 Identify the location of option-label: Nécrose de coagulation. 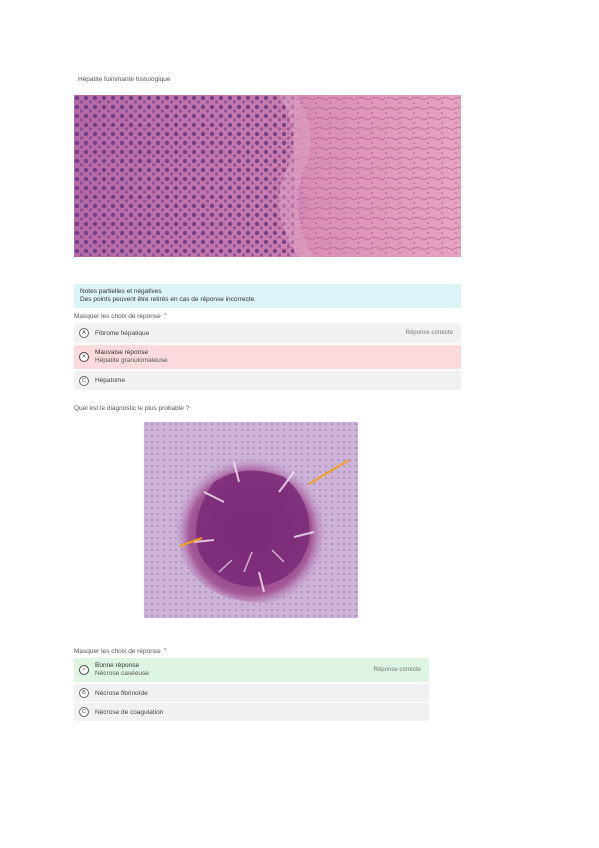
(129, 712).